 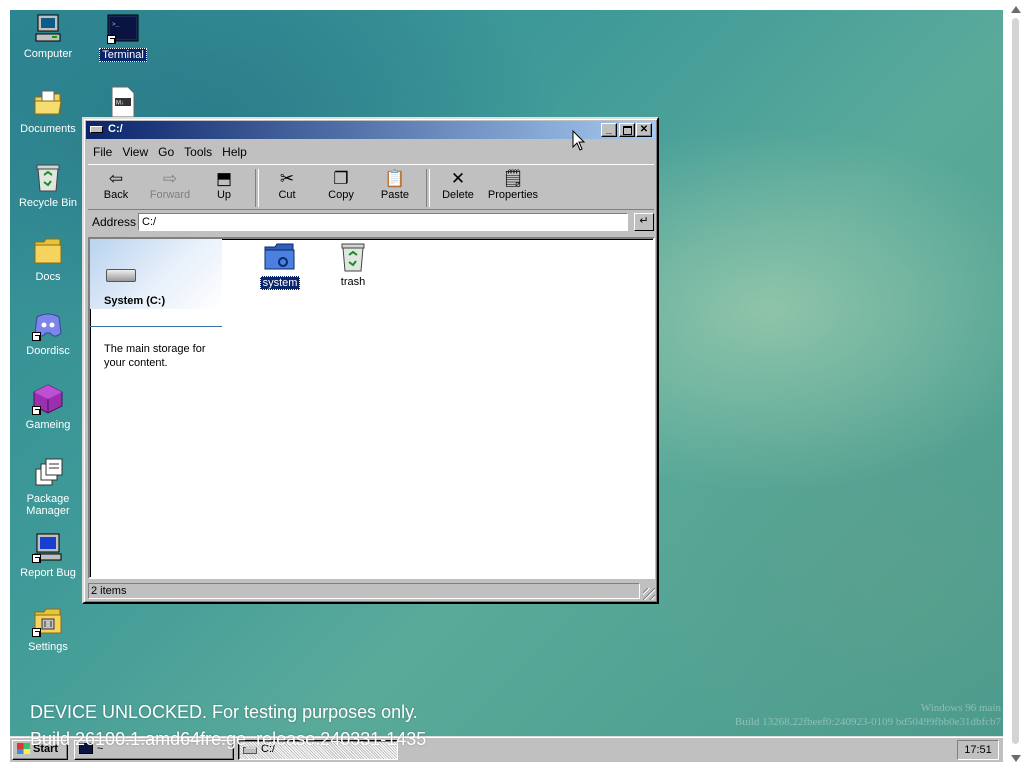 What do you see at coordinates (135, 301) in the screenshot?
I see `info-pane-title: System (C:)` at bounding box center [135, 301].